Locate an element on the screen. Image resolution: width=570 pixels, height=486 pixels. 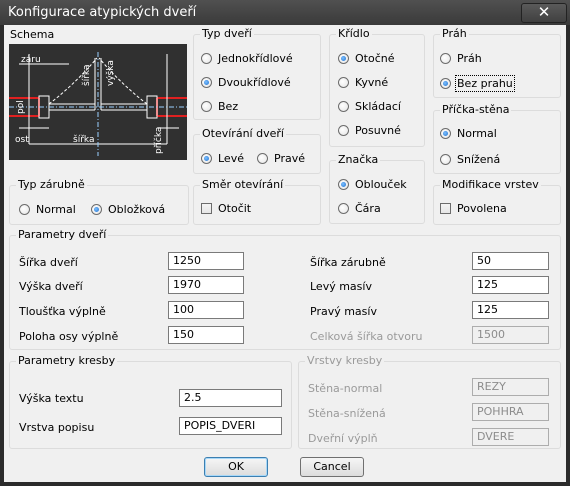
close-button: ✕ is located at coordinates (544, 13).